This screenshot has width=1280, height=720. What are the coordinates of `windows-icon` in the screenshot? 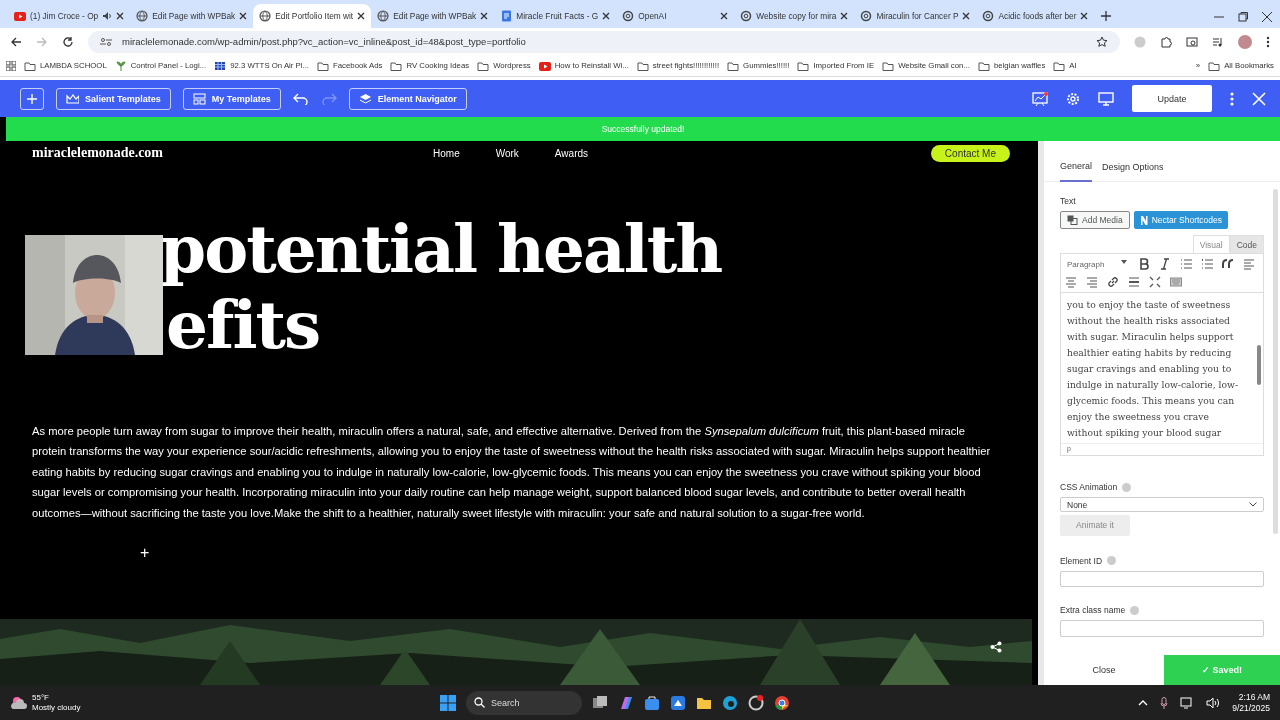 It's located at (448, 702).